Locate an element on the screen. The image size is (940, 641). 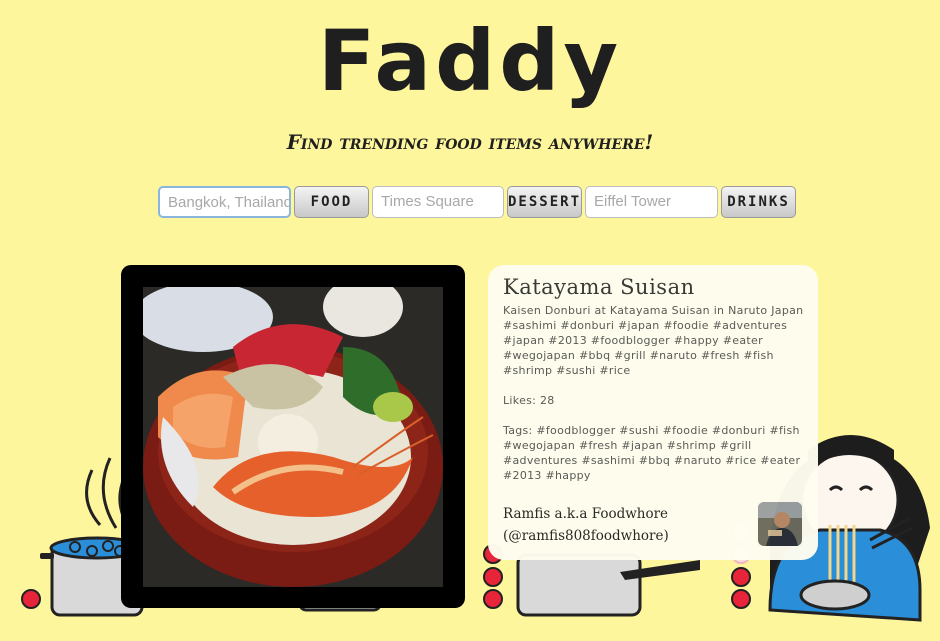
tagline: Find trending food items anywhere! is located at coordinates (470, 142).